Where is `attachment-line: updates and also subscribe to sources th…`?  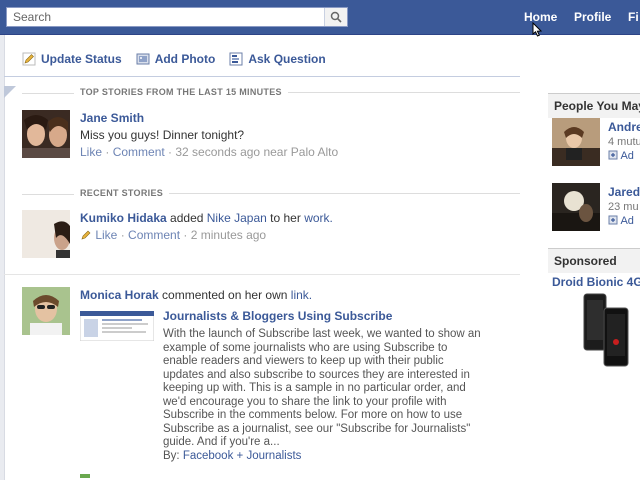
attachment-line: updates and also subscribe to sources th… is located at coordinates (316, 374).